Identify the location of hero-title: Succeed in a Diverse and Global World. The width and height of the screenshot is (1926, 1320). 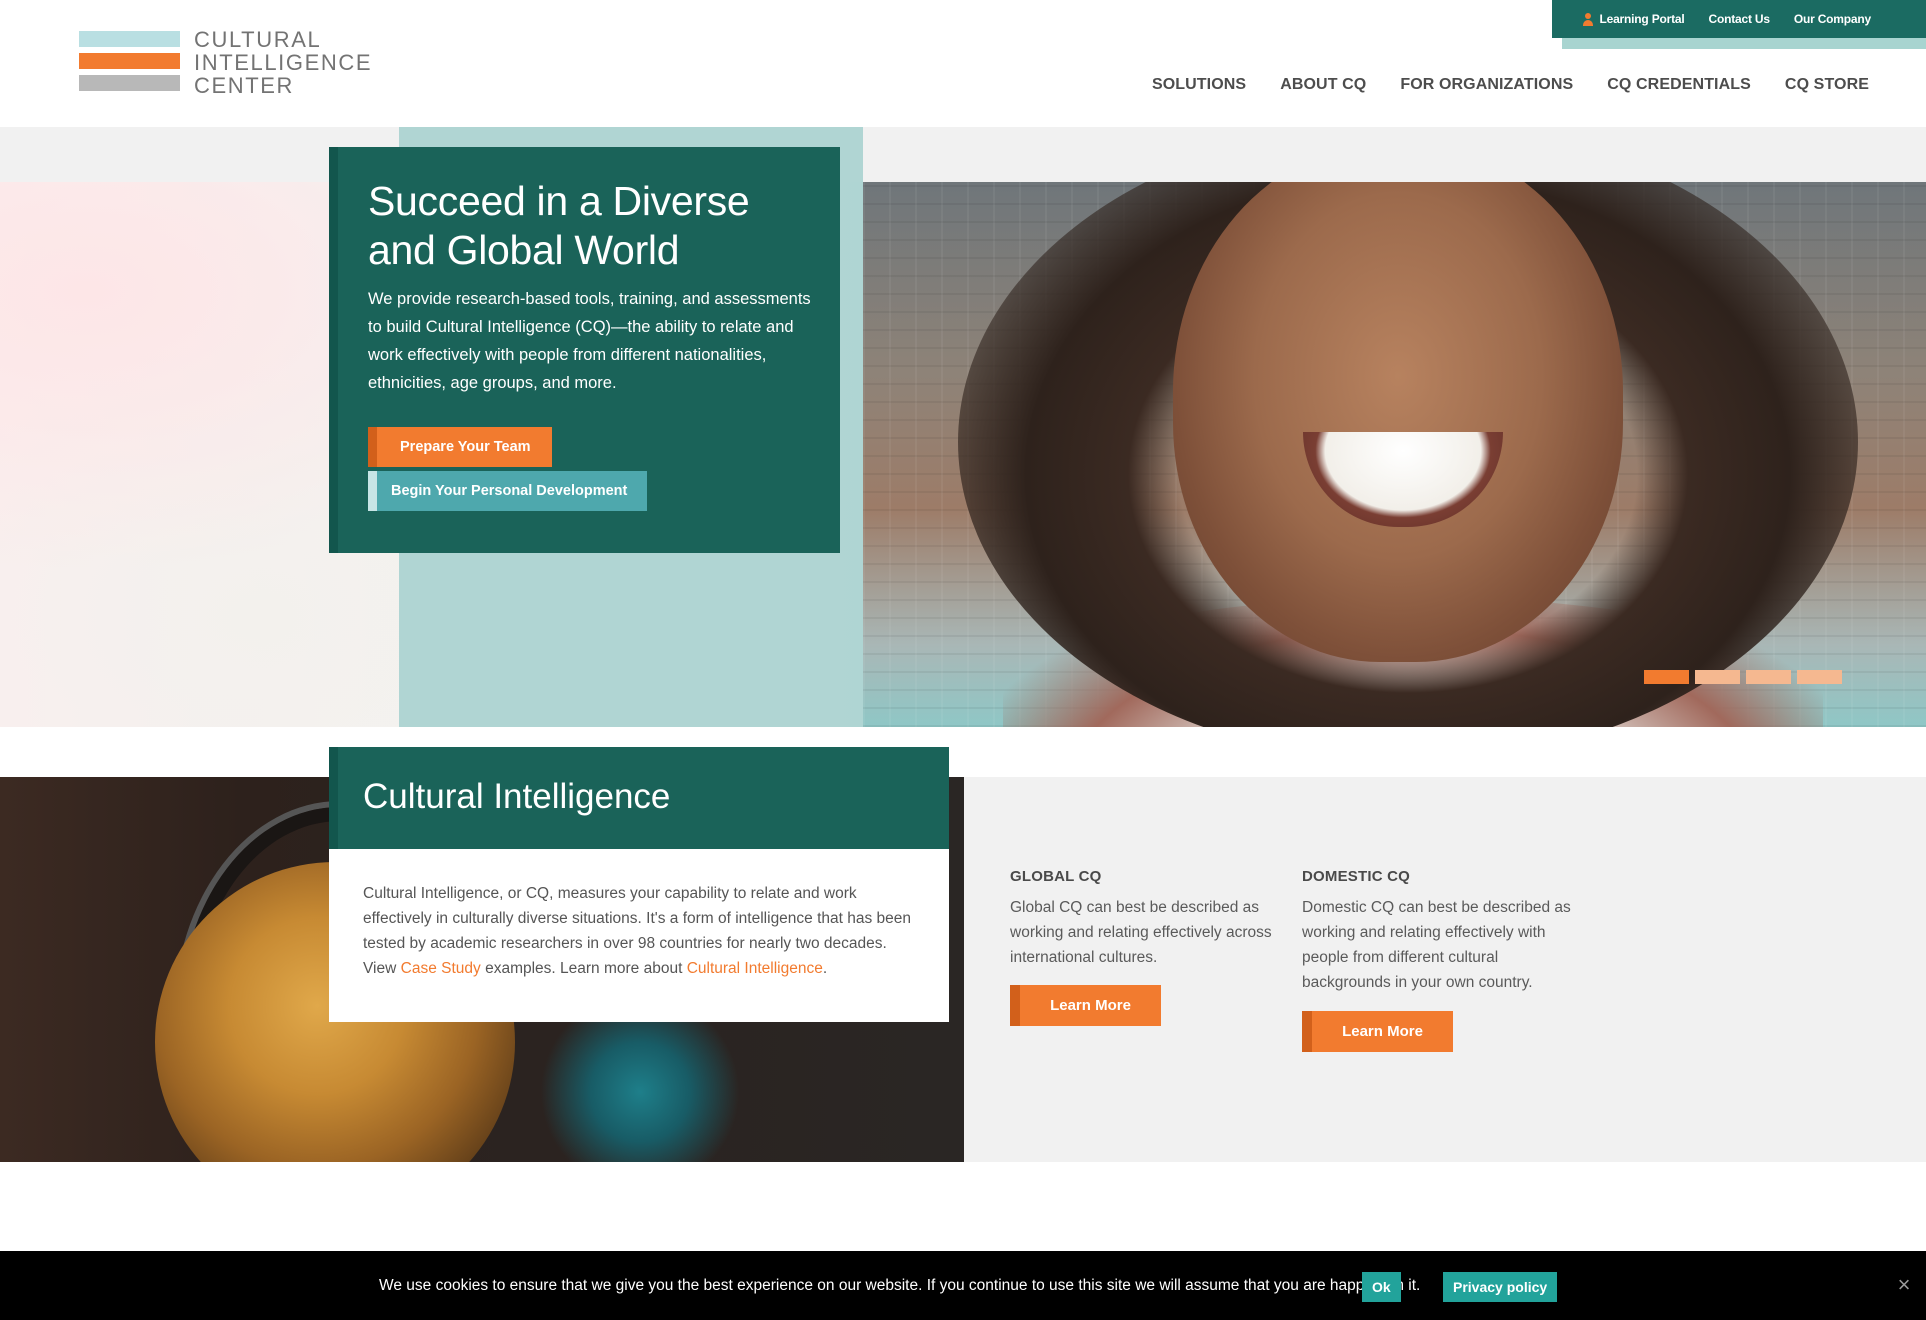
(559, 225).